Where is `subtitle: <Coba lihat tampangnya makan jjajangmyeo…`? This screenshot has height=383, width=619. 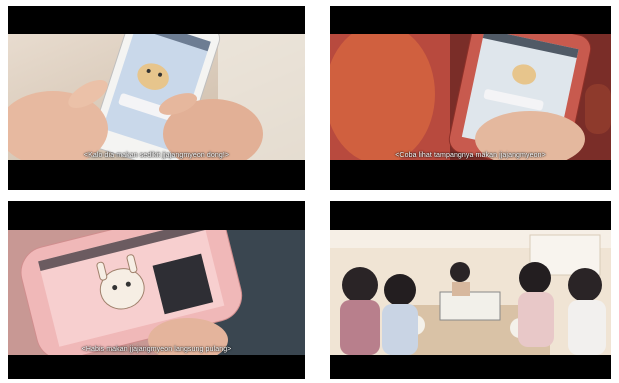 subtitle: <Coba lihat tampangnya makan jjajangmyeo… is located at coordinates (470, 155).